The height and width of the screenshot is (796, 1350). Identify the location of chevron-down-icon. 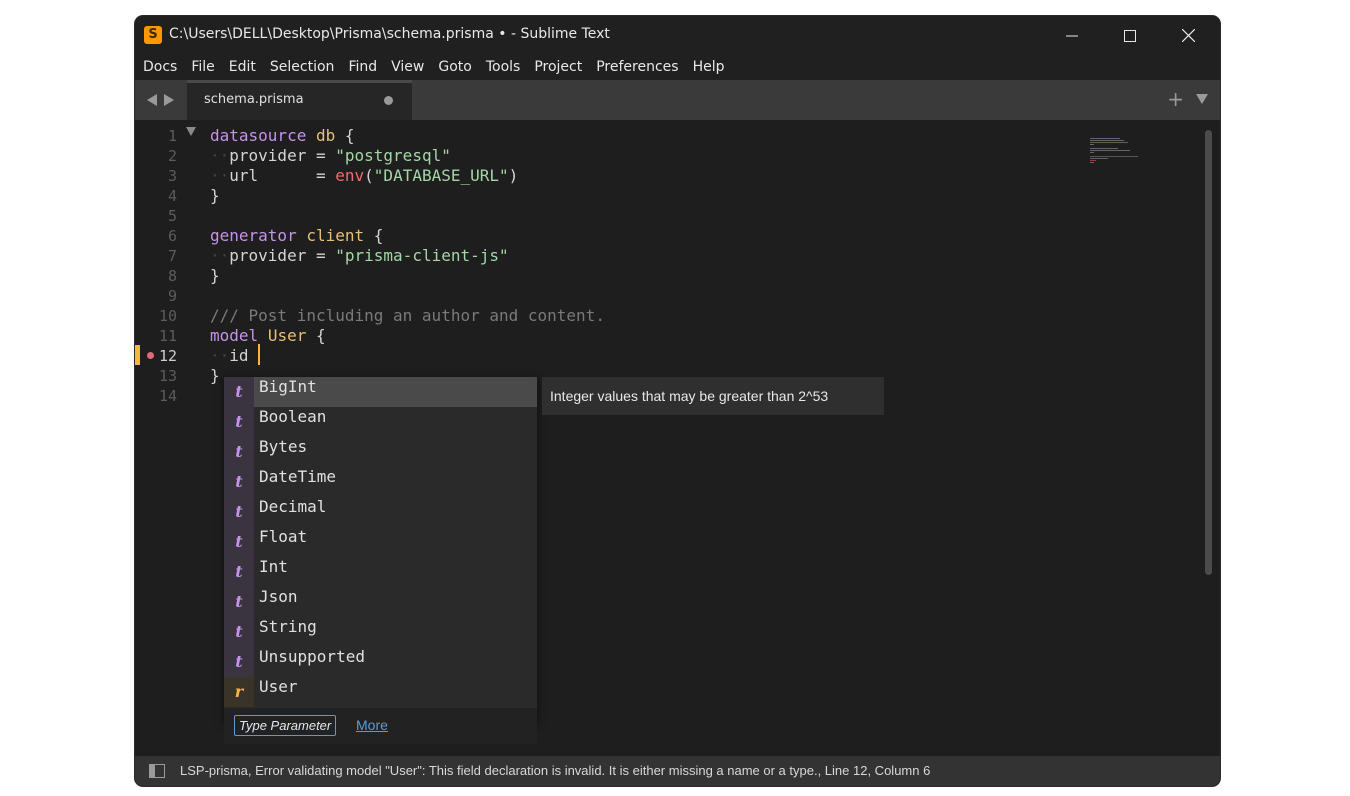
(1202, 99).